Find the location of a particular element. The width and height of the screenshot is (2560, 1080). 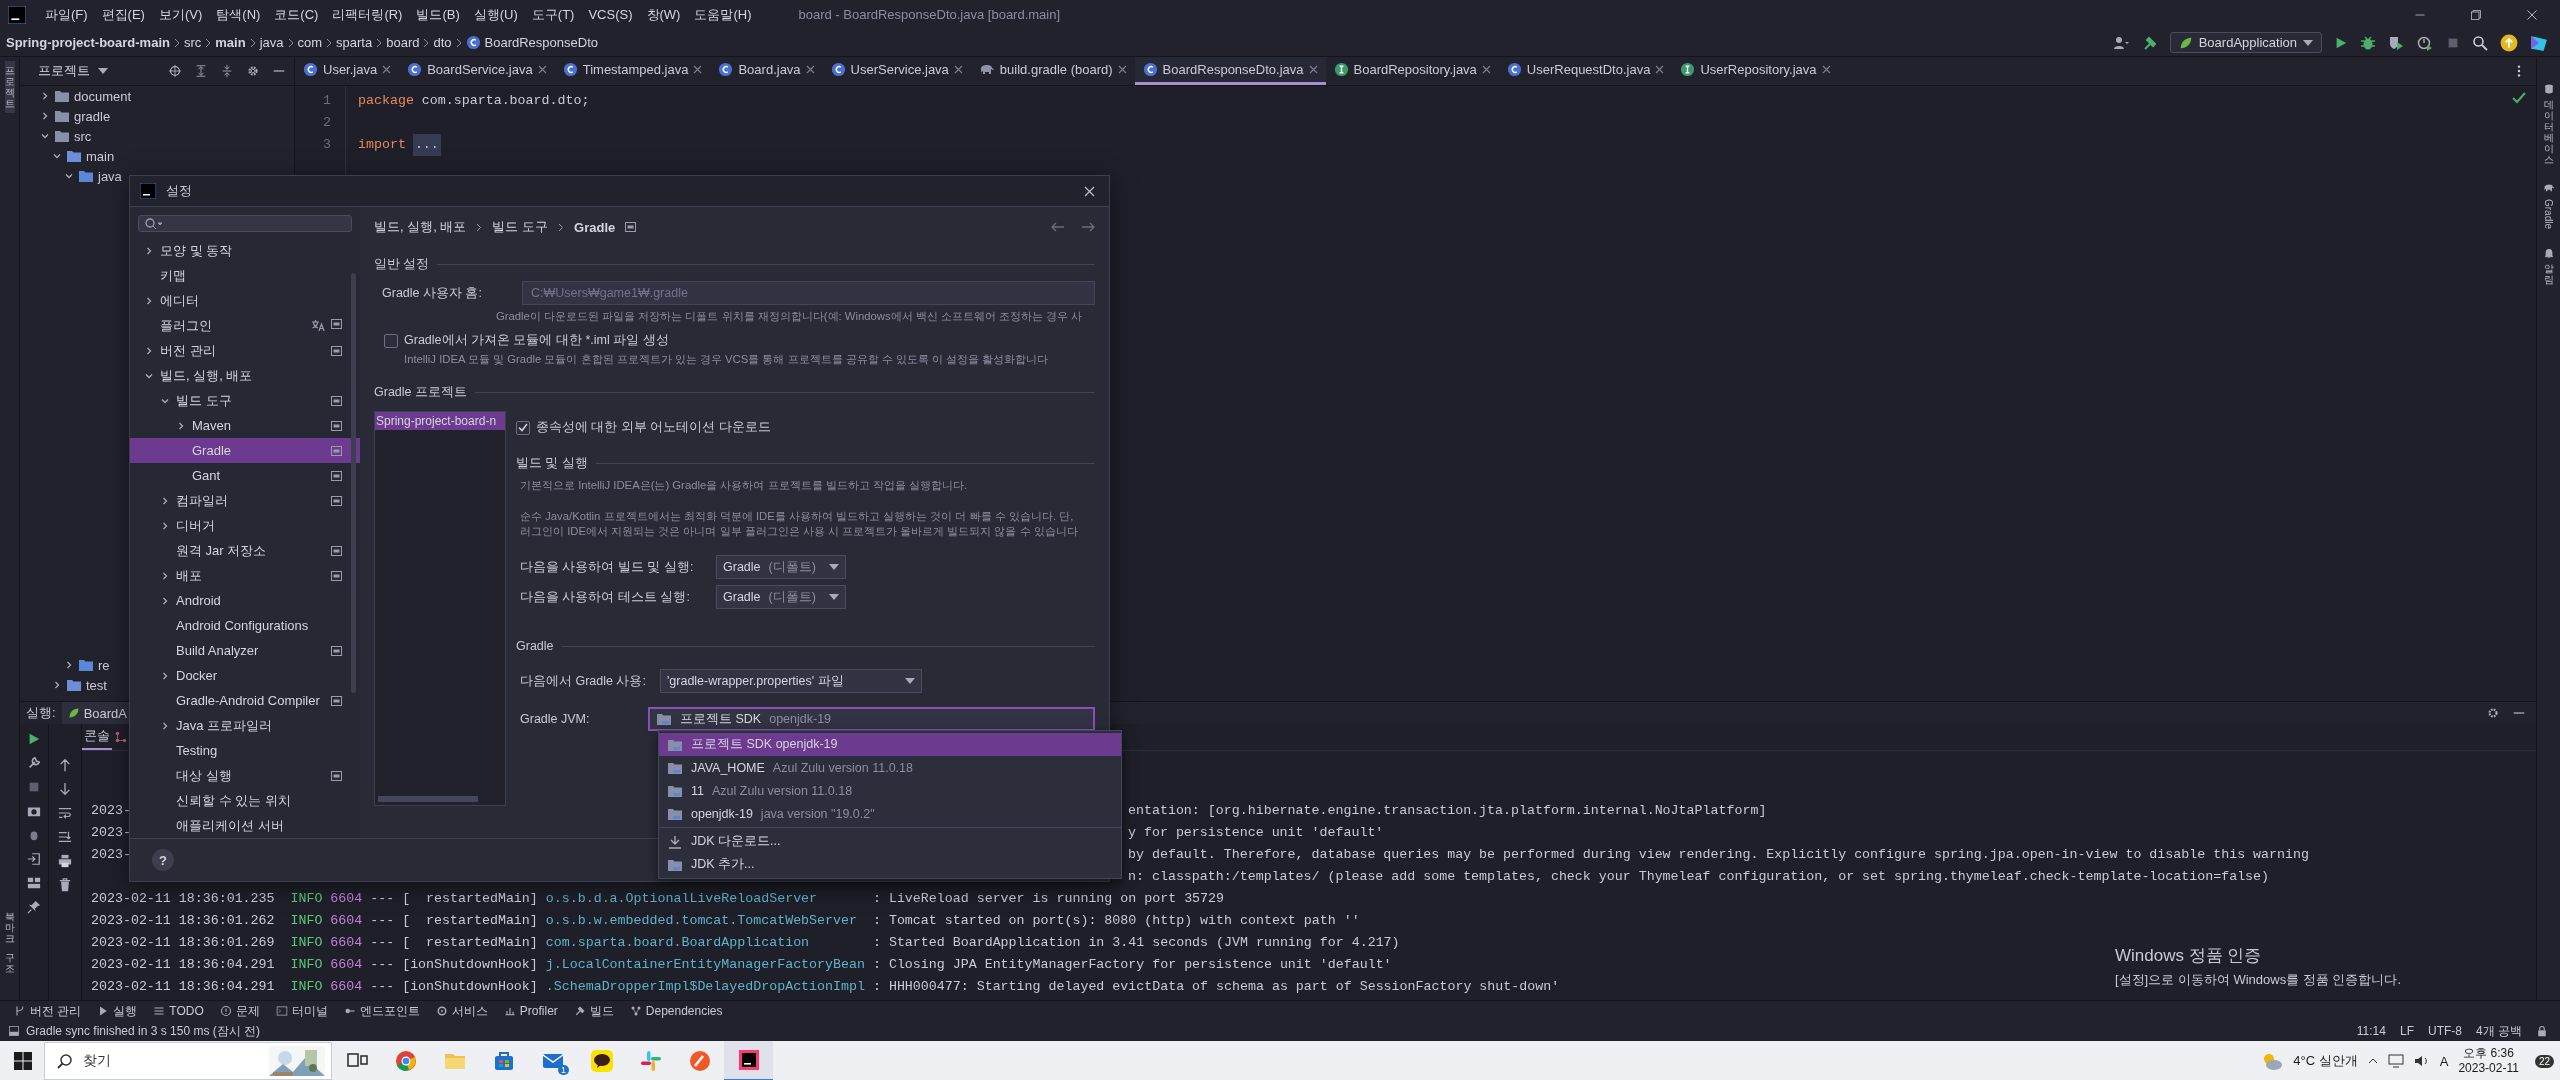

tool-window-button: 구조 is located at coordinates (9, 963).